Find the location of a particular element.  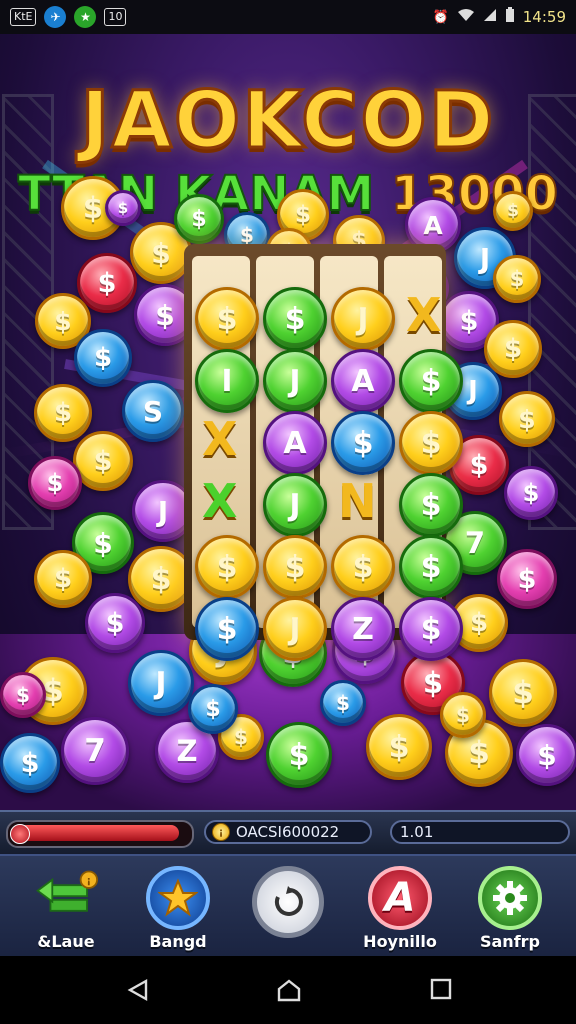

progress-meter is located at coordinates (100, 834).